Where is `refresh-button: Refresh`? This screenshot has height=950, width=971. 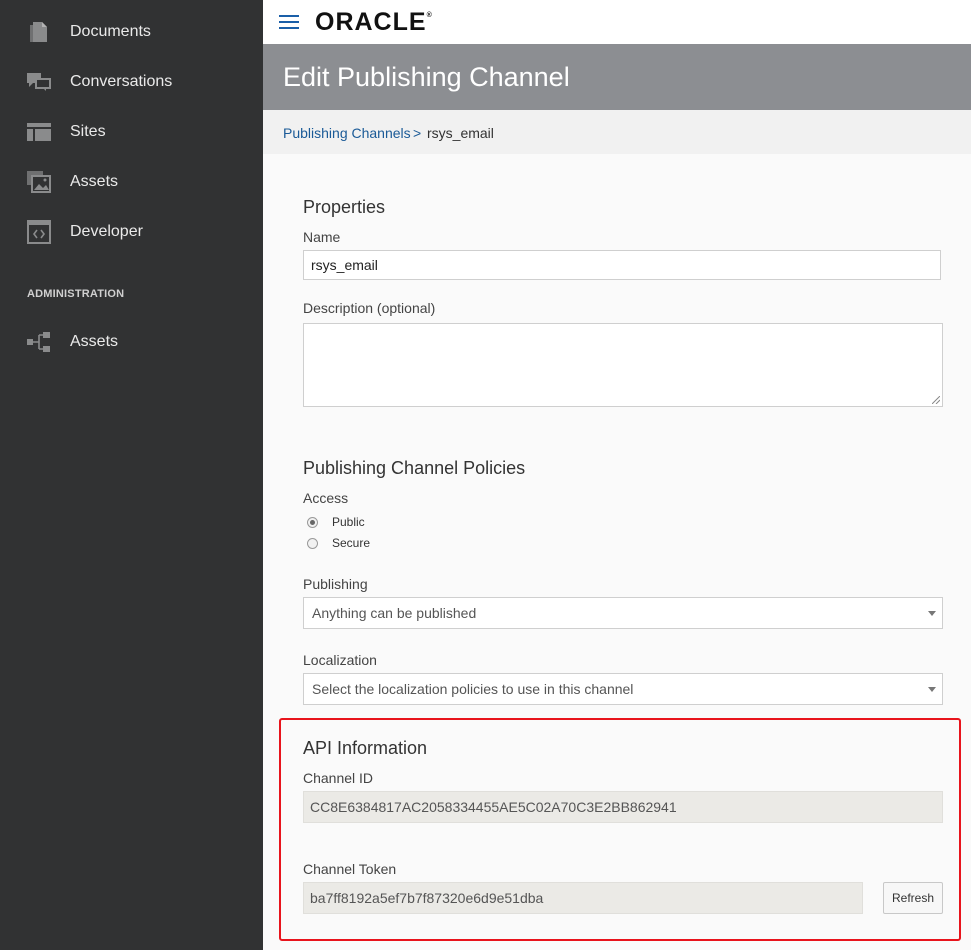
refresh-button: Refresh is located at coordinates (913, 898).